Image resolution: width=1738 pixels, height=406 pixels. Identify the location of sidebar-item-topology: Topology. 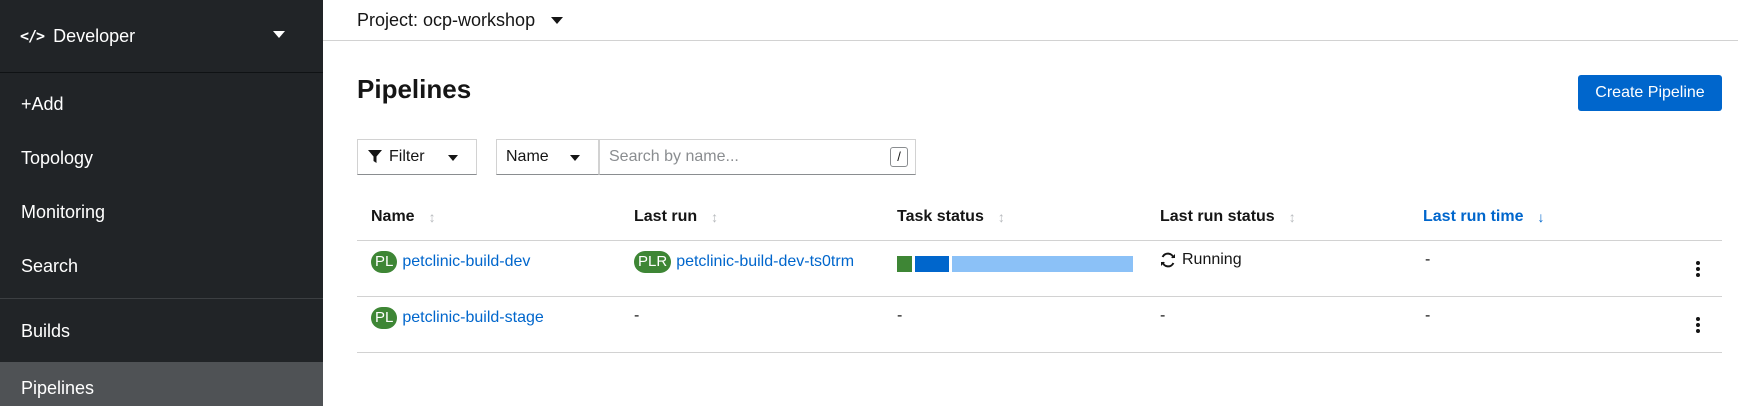
(161, 158).